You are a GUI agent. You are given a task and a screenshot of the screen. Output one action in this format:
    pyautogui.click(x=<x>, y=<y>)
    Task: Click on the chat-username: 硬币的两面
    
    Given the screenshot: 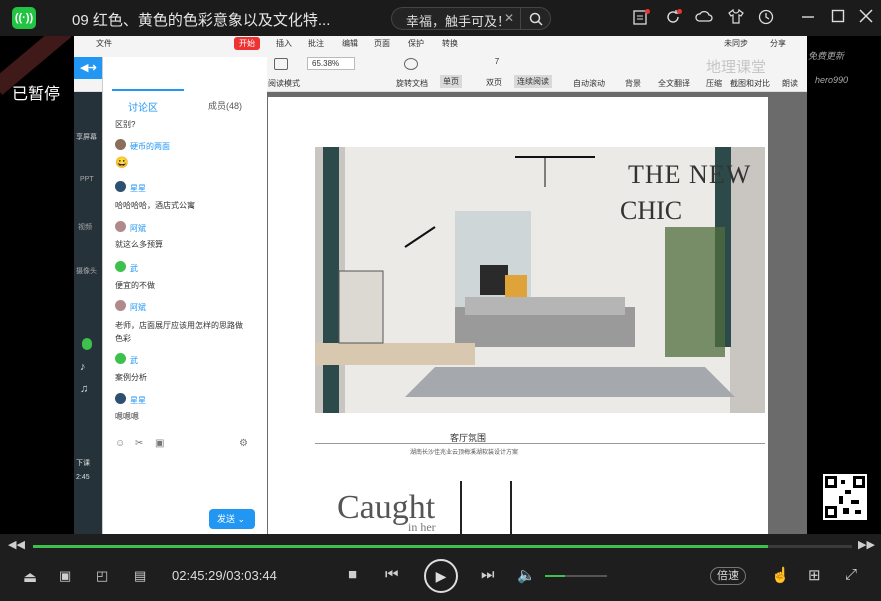 What is the action you would take?
    pyautogui.click(x=150, y=146)
    